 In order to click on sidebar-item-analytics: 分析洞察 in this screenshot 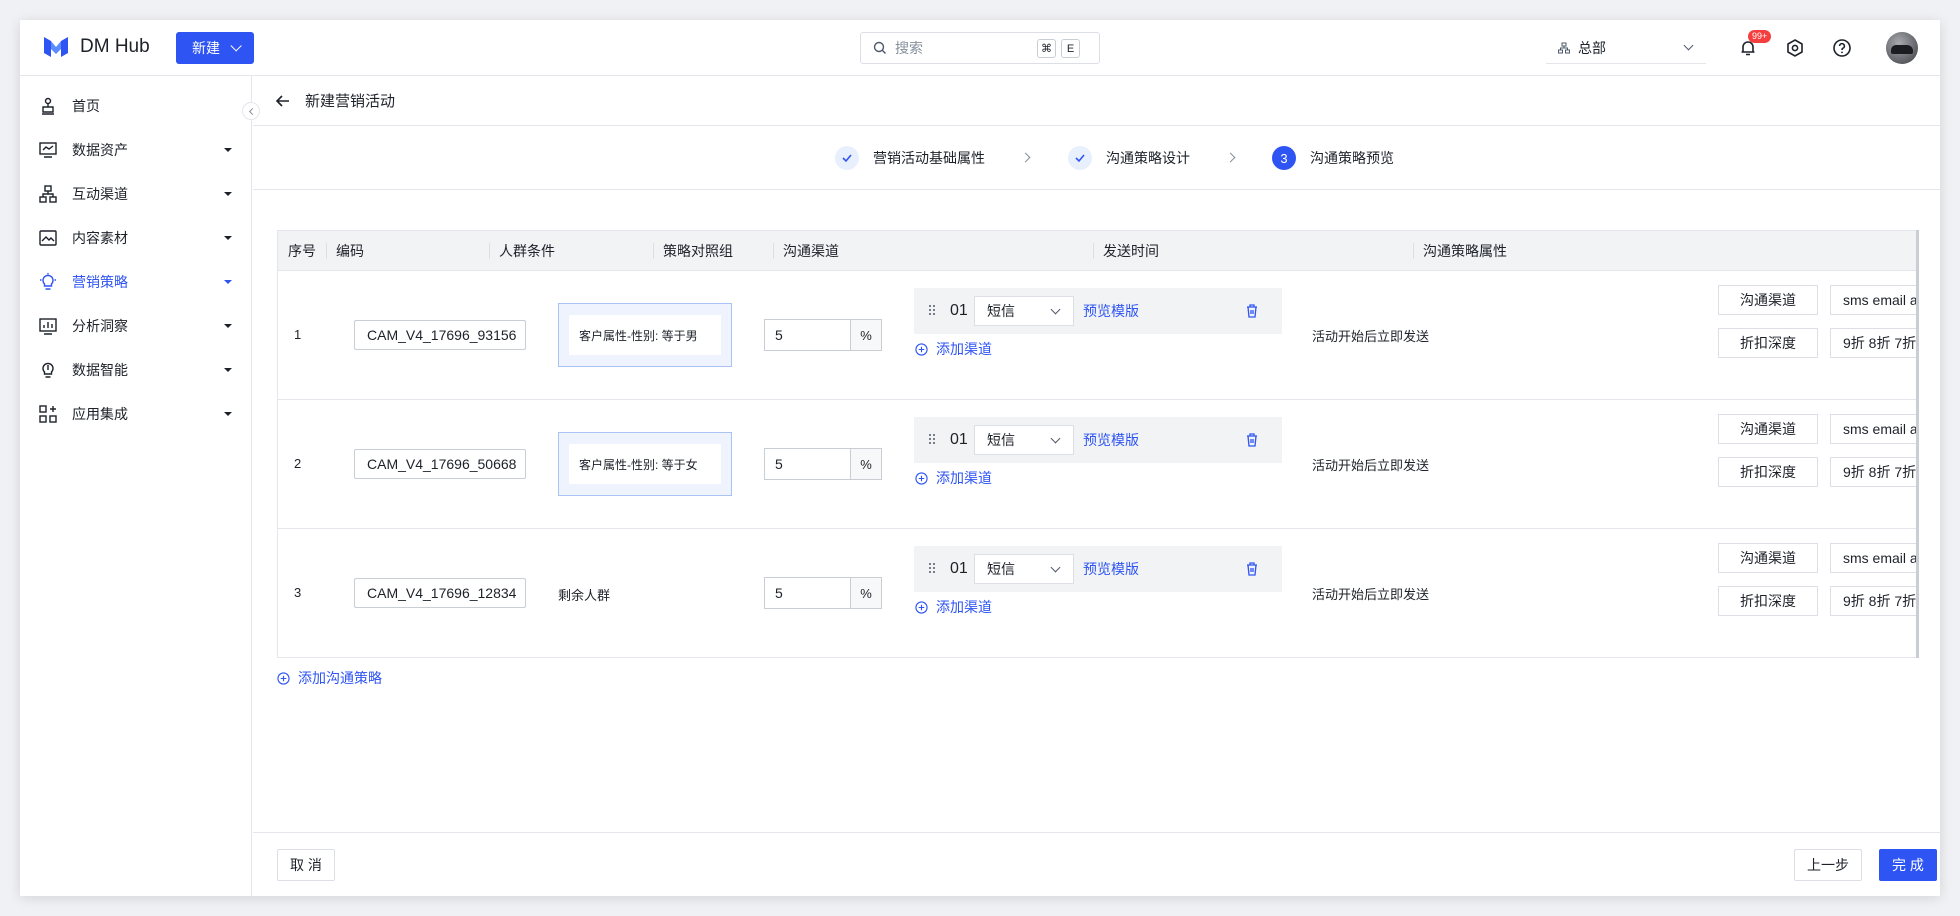, I will do `click(136, 326)`.